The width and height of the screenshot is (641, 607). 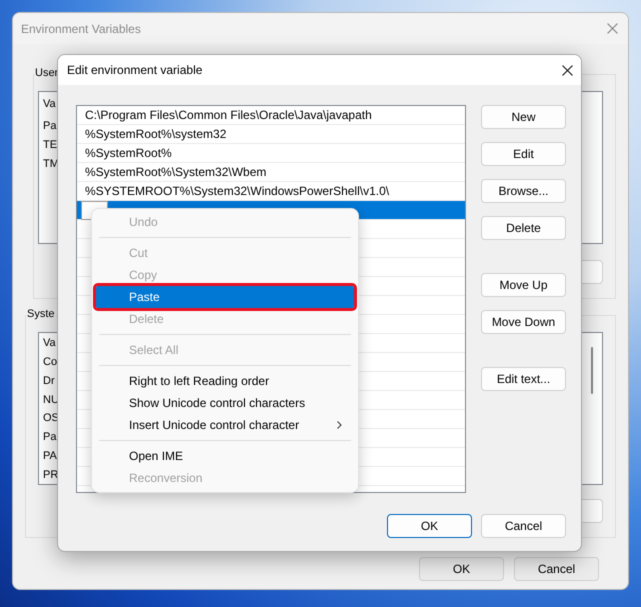 What do you see at coordinates (523, 322) in the screenshot?
I see `dialog-button: Move Down` at bounding box center [523, 322].